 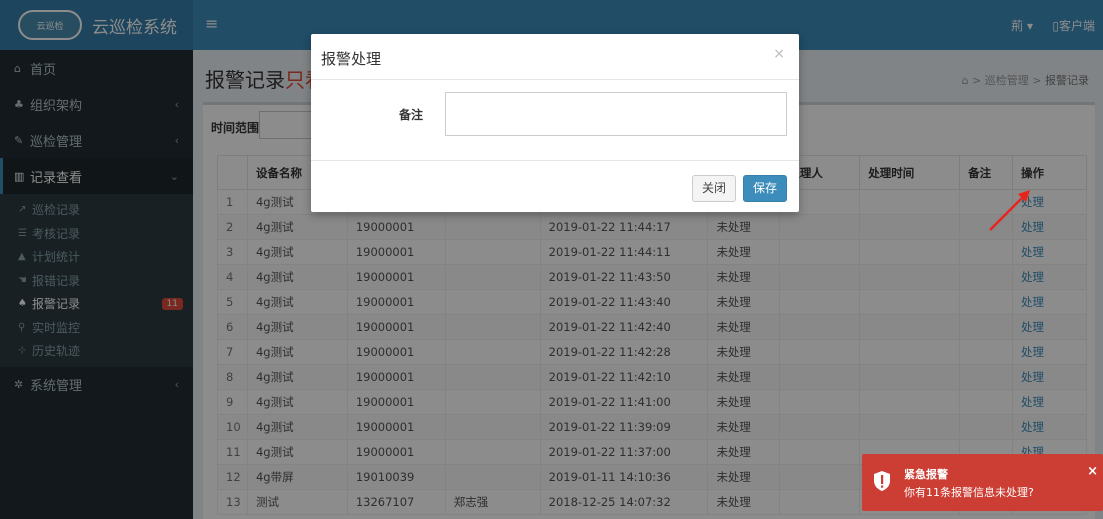 I want to click on red-arrow-annotation, so click(x=1009, y=210).